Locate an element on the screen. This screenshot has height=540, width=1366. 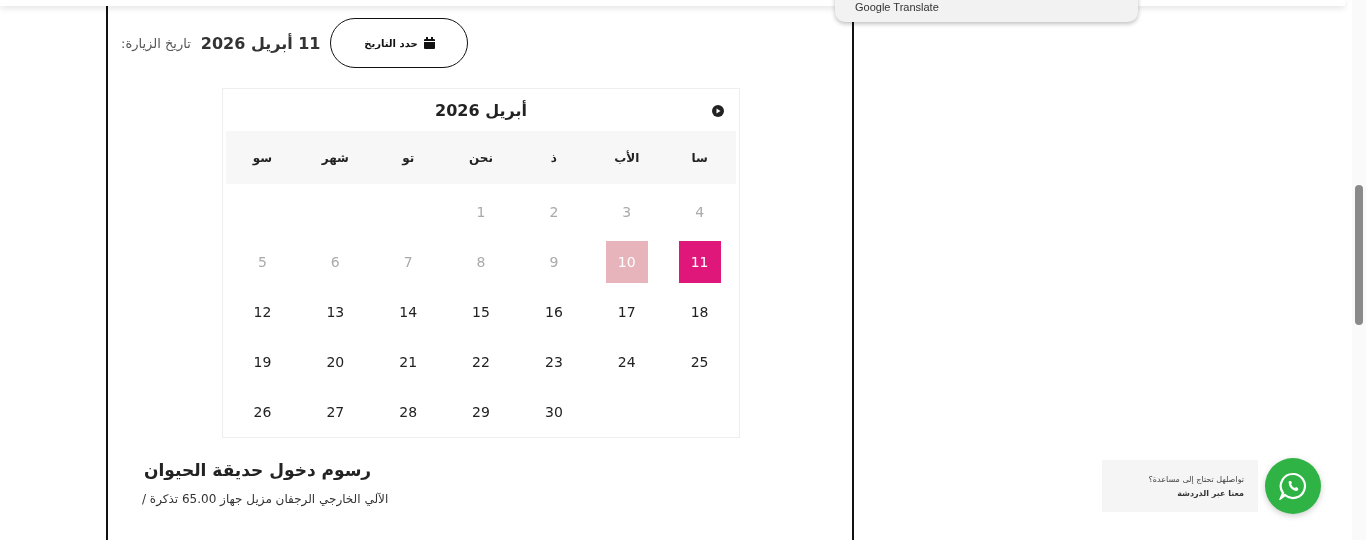
calendar-day: 22 is located at coordinates (481, 362).